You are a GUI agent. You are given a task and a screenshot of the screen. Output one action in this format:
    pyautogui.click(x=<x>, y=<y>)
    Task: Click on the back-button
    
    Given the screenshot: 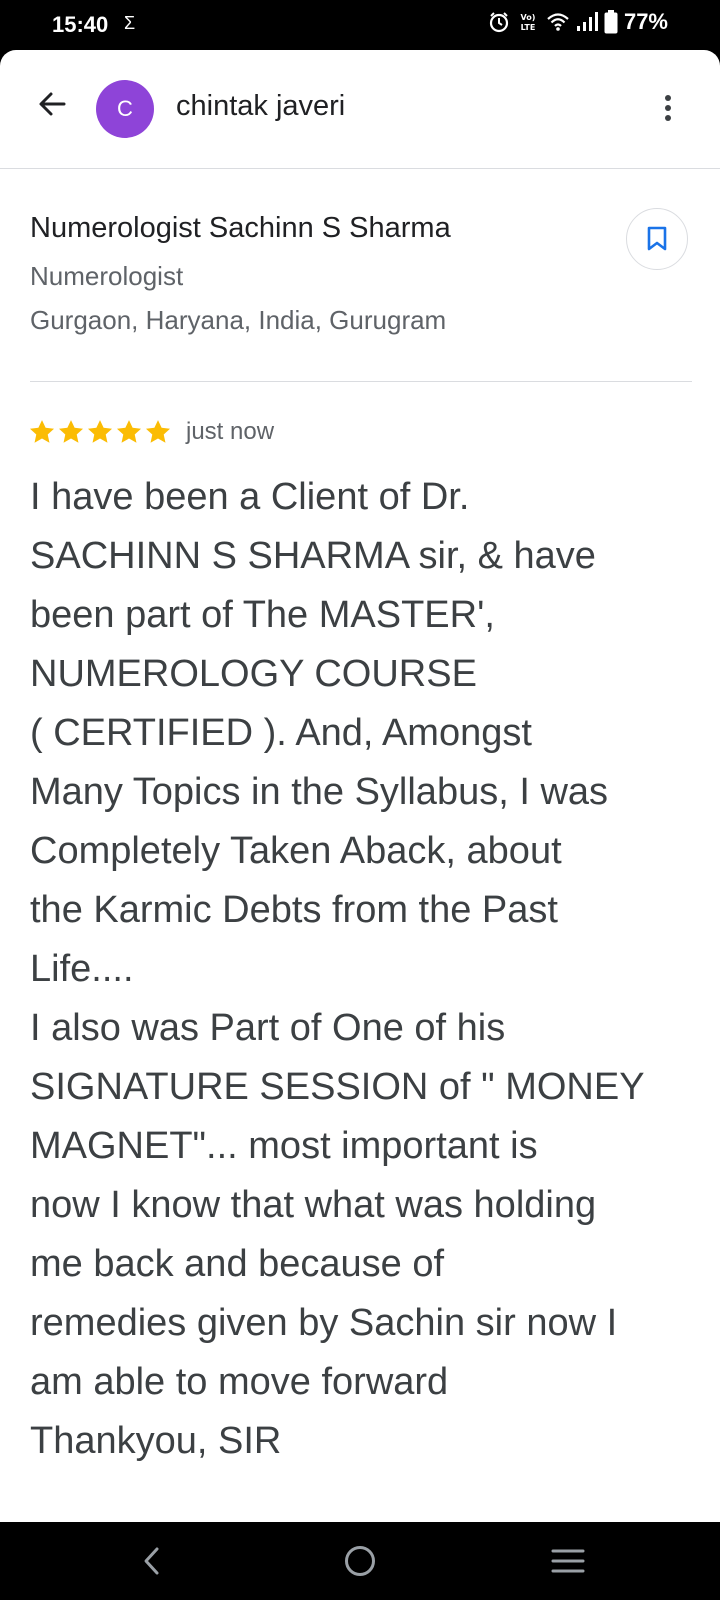 What is the action you would take?
    pyautogui.click(x=52, y=104)
    